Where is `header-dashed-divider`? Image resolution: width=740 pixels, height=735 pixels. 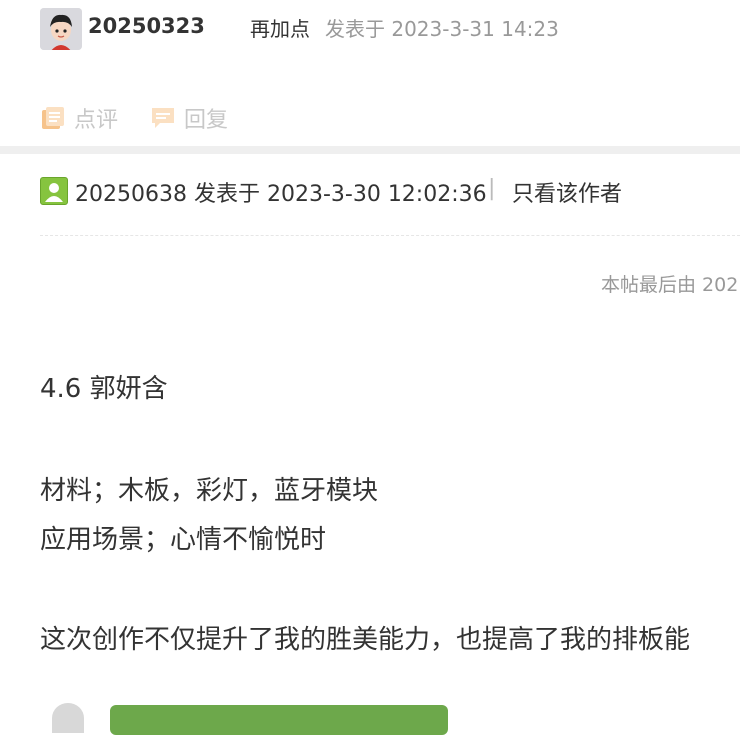 header-dashed-divider is located at coordinates (390, 235).